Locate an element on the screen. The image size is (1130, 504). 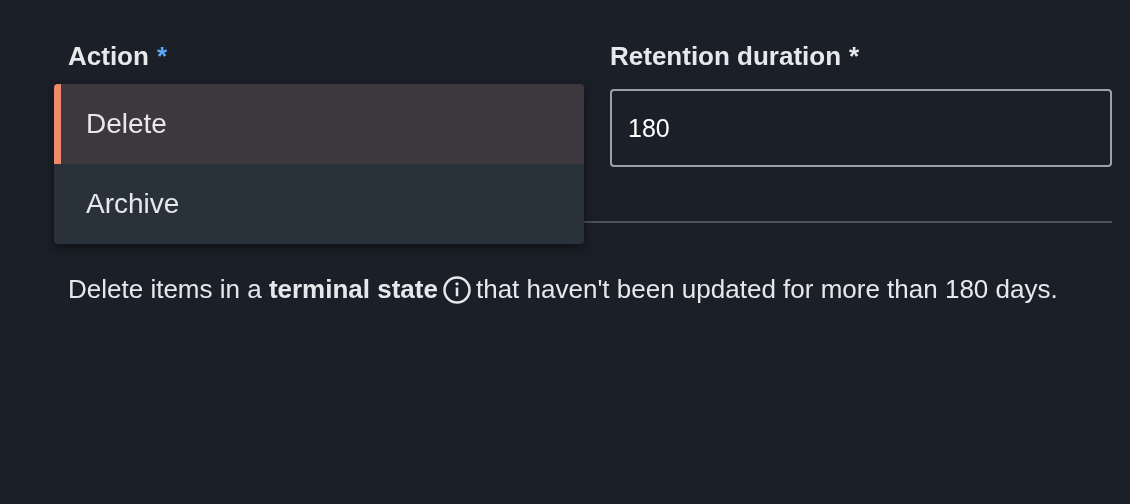
field-label: Action is located at coordinates (108, 56).